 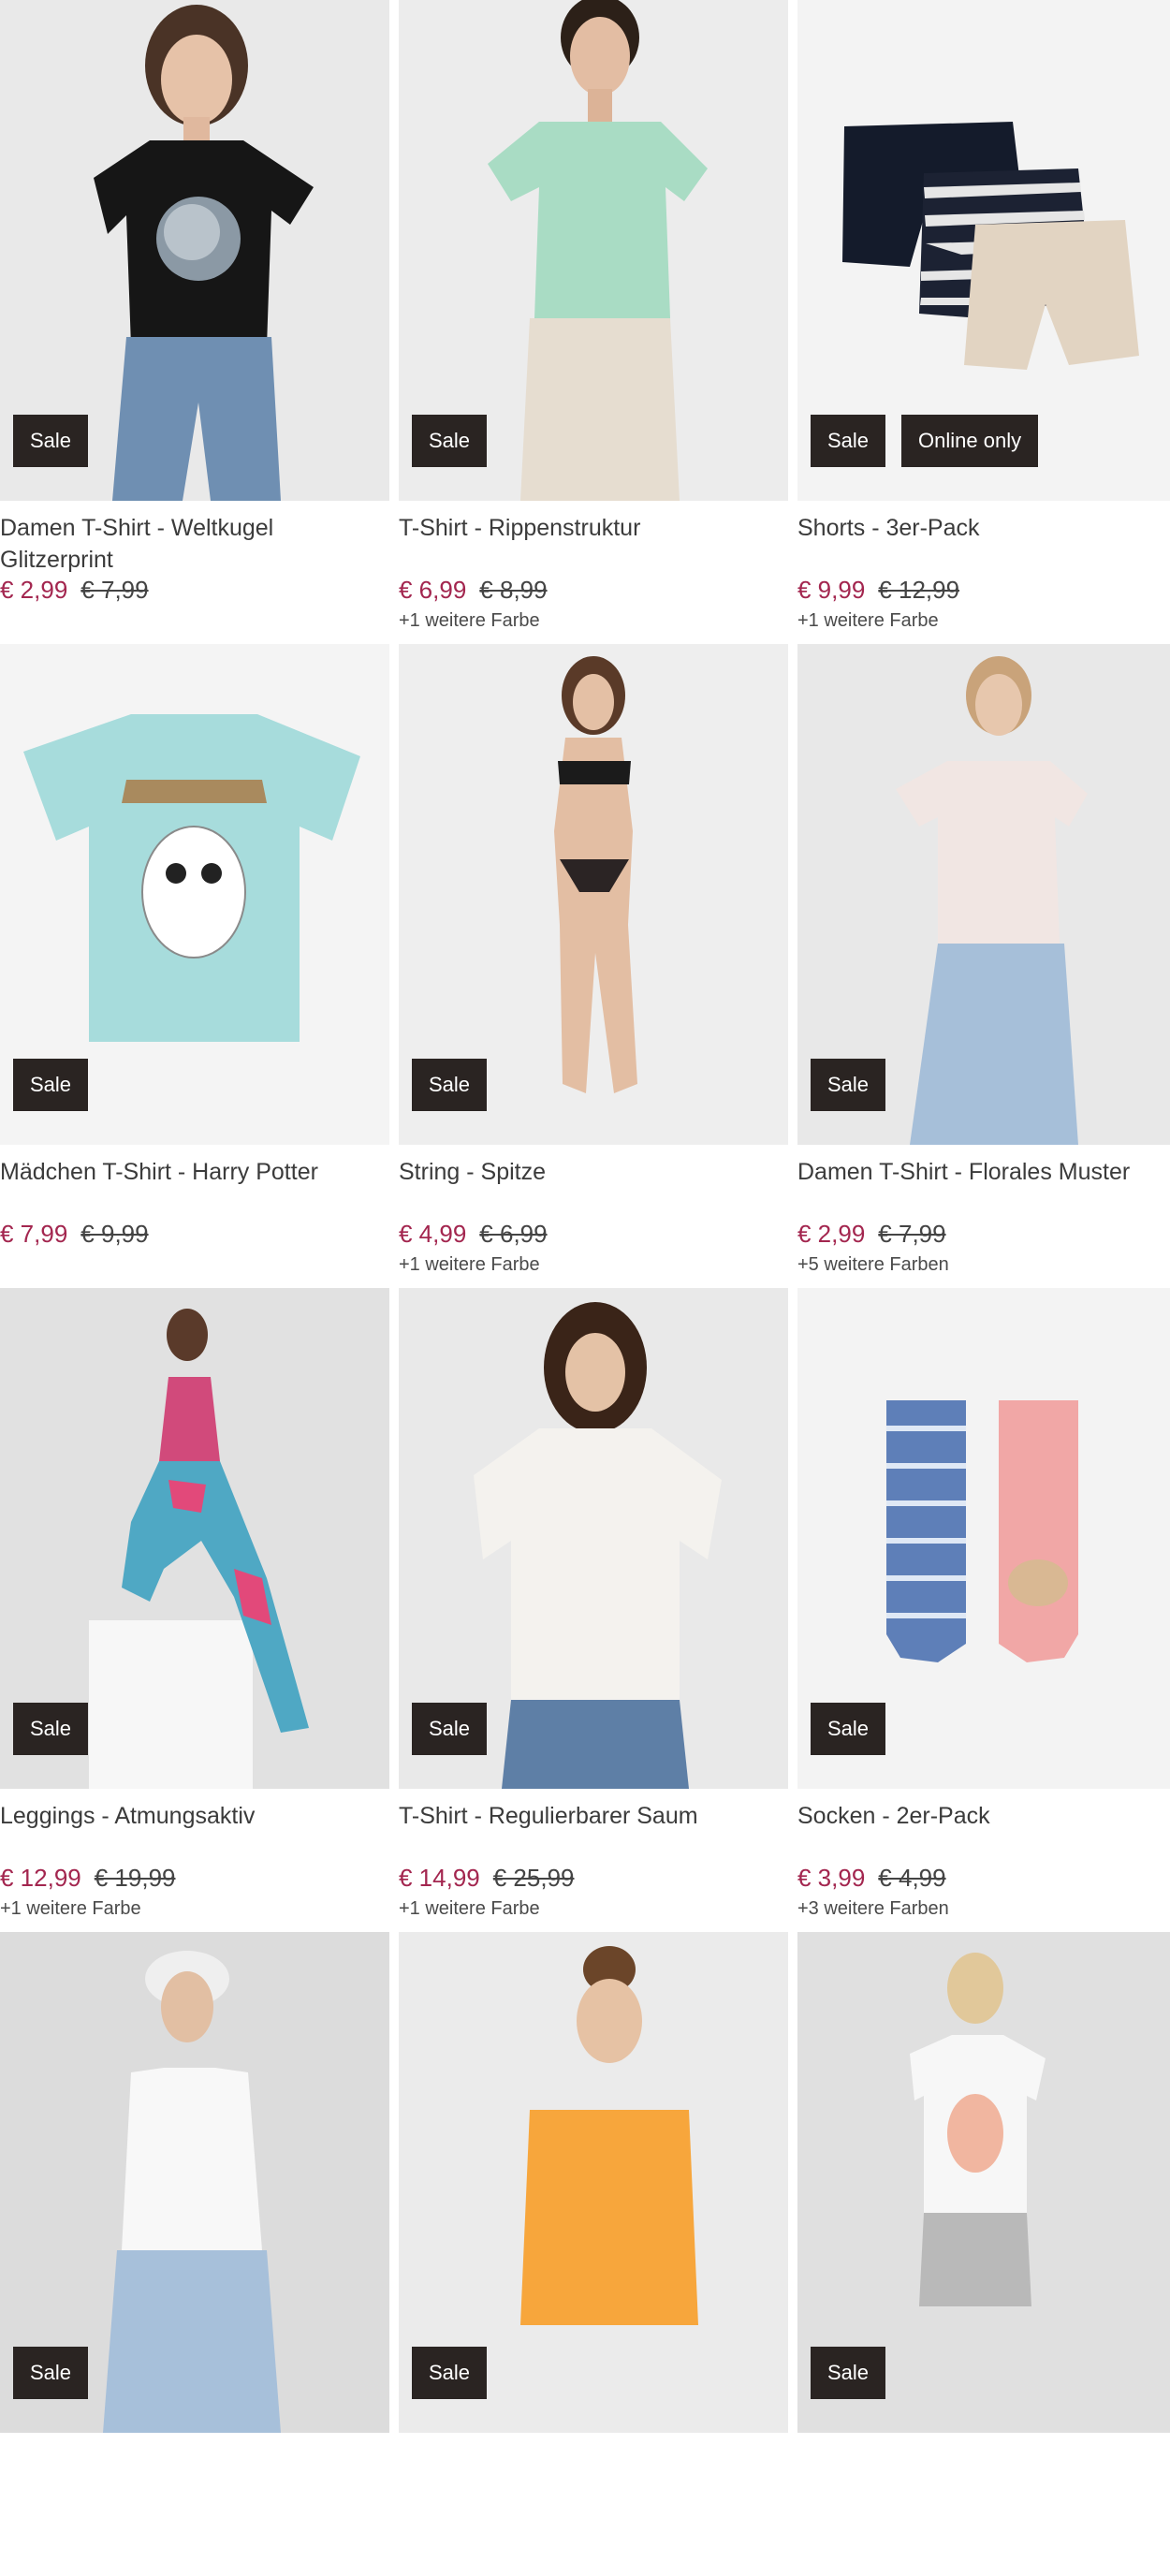 I want to click on product-title: Damen T-Shirt - Weltkugel Glitzerprint, so click(x=194, y=544).